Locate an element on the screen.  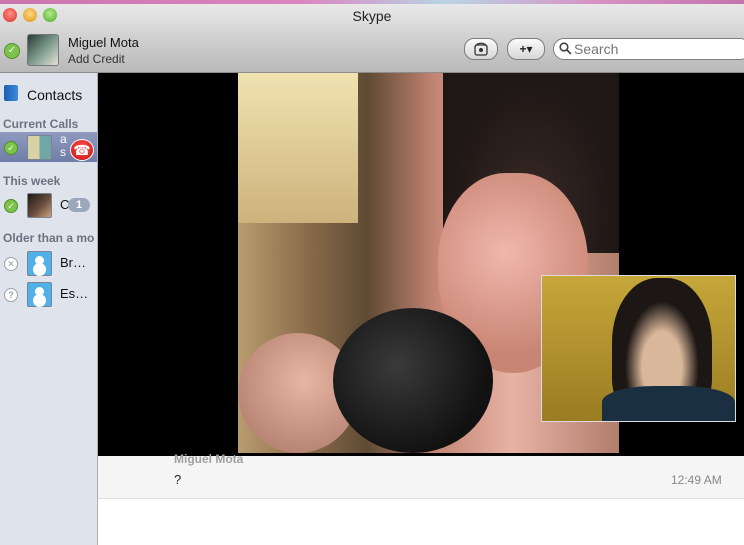
offline-status-icon: ? is located at coordinates (11, 295).